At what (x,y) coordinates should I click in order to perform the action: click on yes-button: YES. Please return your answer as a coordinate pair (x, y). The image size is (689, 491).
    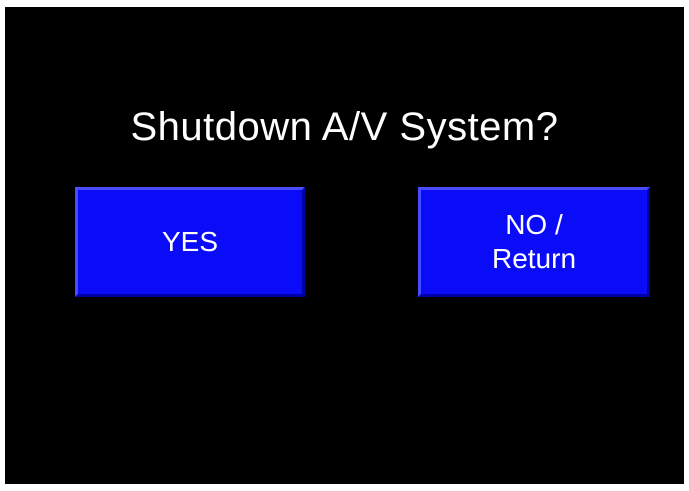
    Looking at the image, I should click on (190, 242).